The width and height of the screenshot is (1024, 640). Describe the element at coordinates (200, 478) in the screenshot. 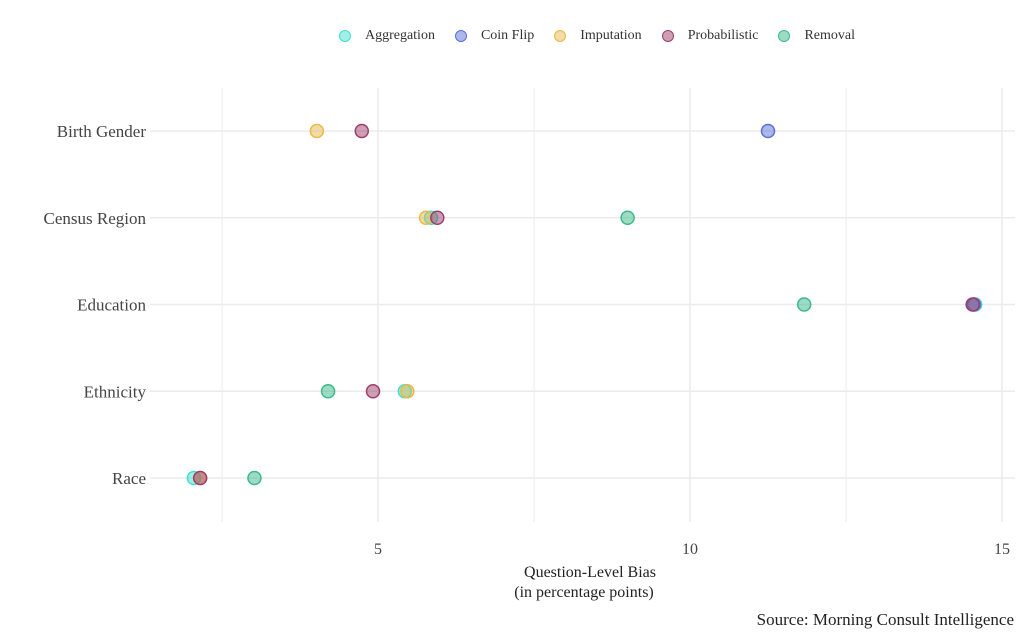

I see `point-probabilistic-race` at that location.